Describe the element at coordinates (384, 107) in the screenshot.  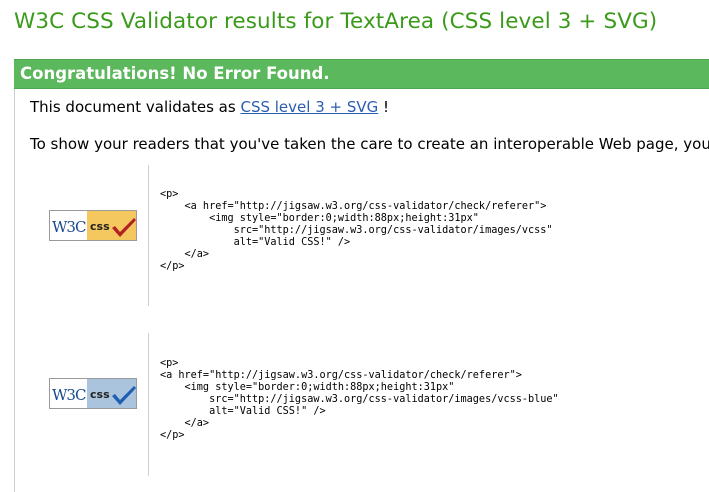
I see `validates-suffix: !` at that location.